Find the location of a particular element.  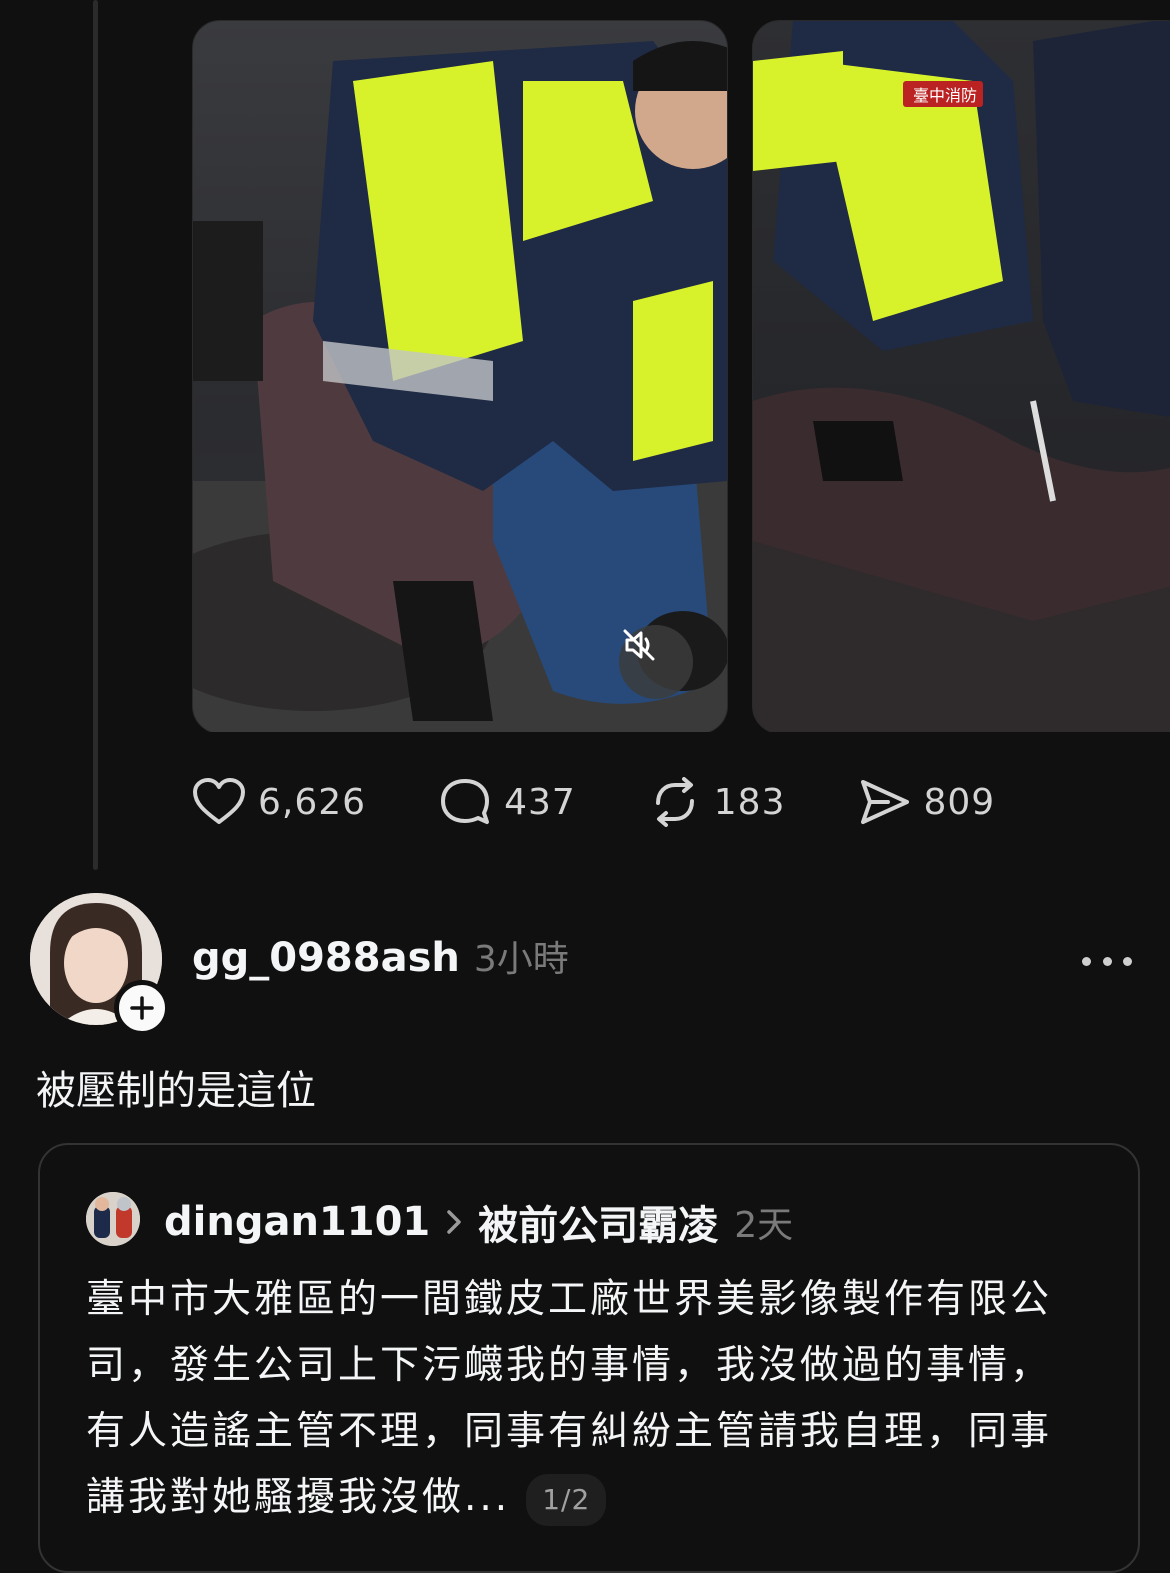

chevron-right-icon is located at coordinates (454, 1222).